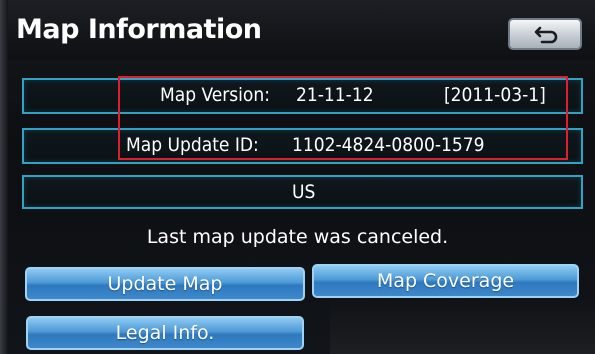  What do you see at coordinates (462, 327) in the screenshot?
I see `screen-glare` at bounding box center [462, 327].